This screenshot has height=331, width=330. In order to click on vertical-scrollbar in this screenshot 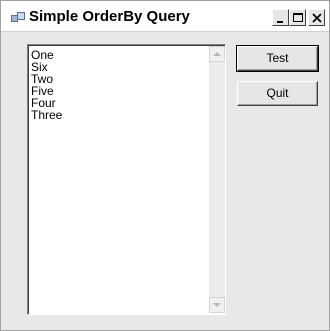, I will do `click(217, 179)`.